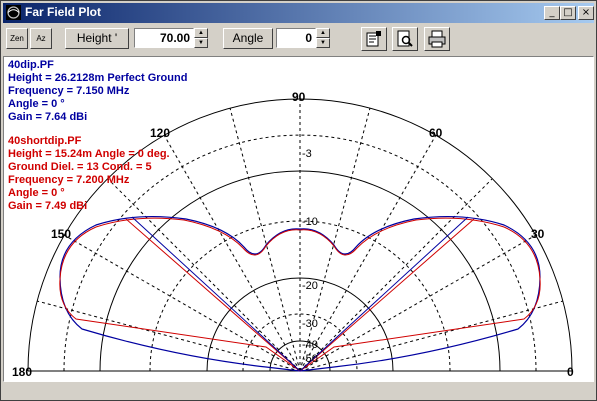  What do you see at coordinates (61, 234) in the screenshot?
I see `angle-label-150: 150` at bounding box center [61, 234].